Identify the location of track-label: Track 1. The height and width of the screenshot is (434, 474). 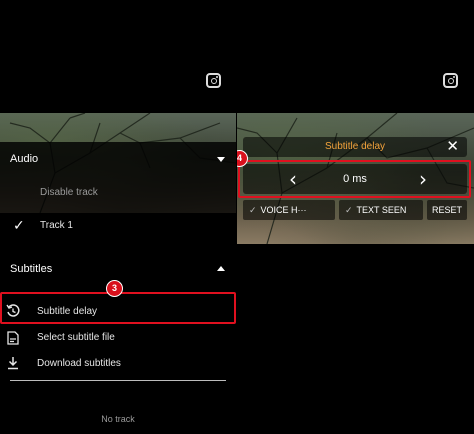
(56, 225).